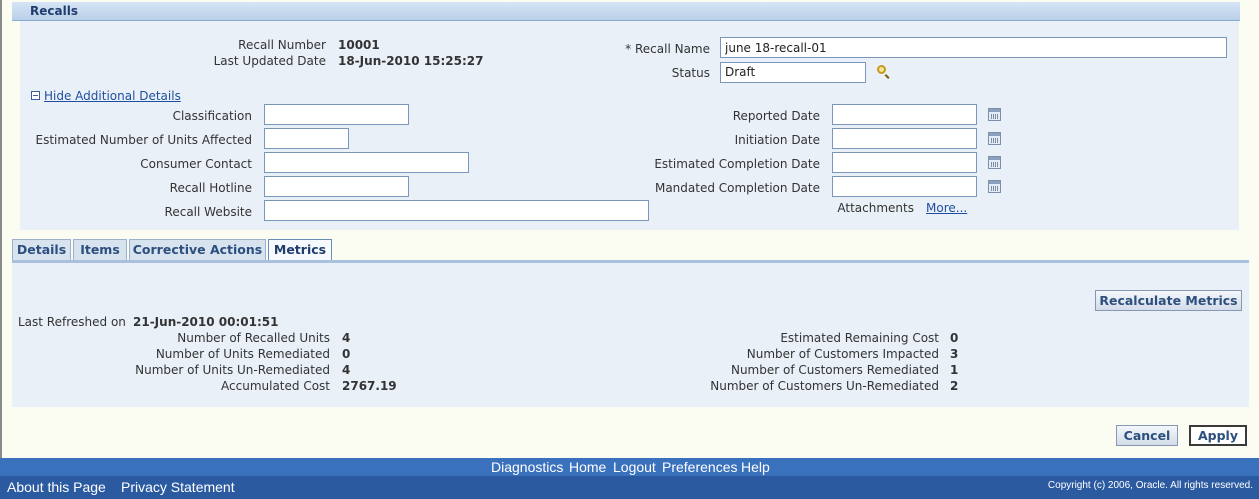 Image resolution: width=1259 pixels, height=499 pixels. I want to click on search-icon, so click(881, 69).